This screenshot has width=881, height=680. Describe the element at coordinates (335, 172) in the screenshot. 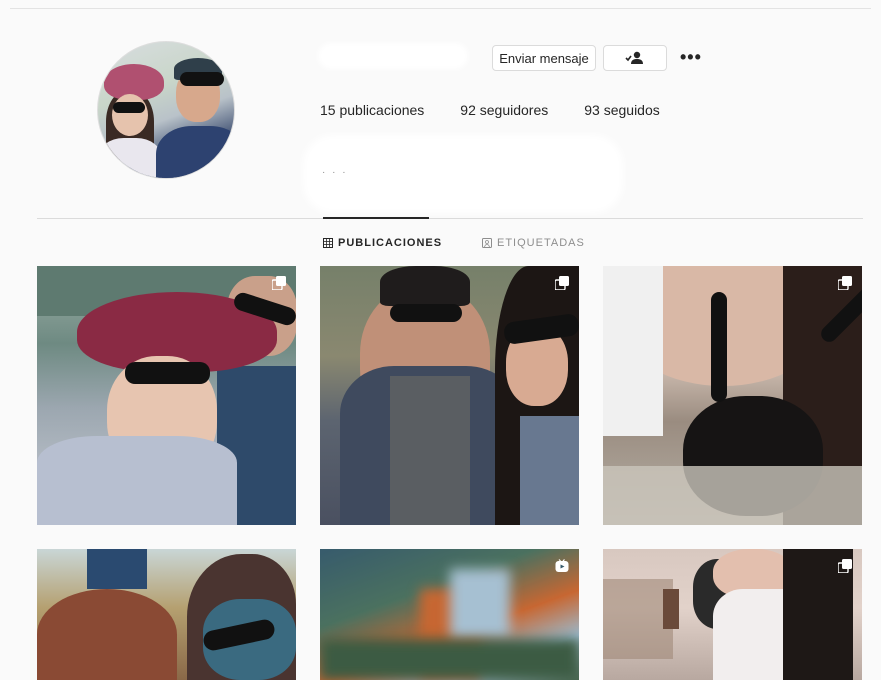

I see `bio-text: · · ·` at that location.